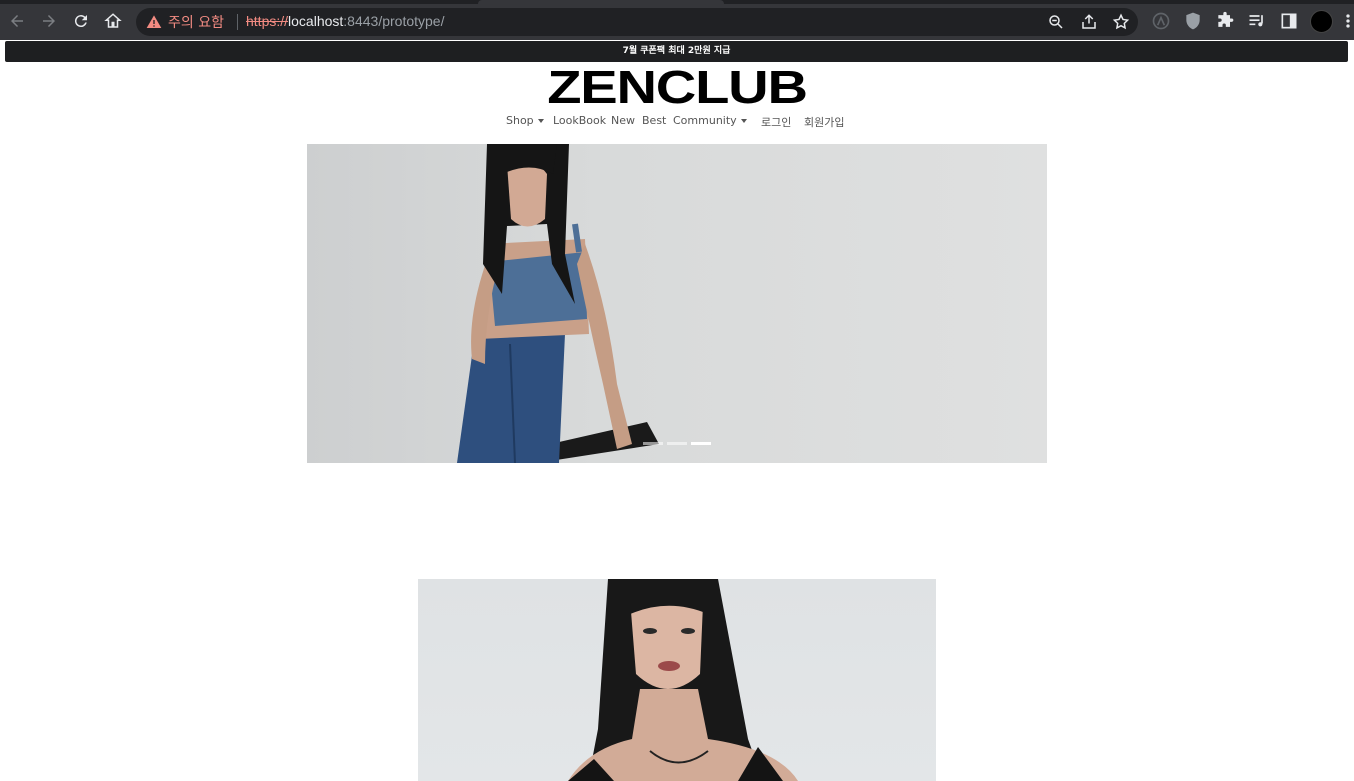 Image resolution: width=1354 pixels, height=781 pixels. I want to click on login-link: 로그인, so click(776, 122).